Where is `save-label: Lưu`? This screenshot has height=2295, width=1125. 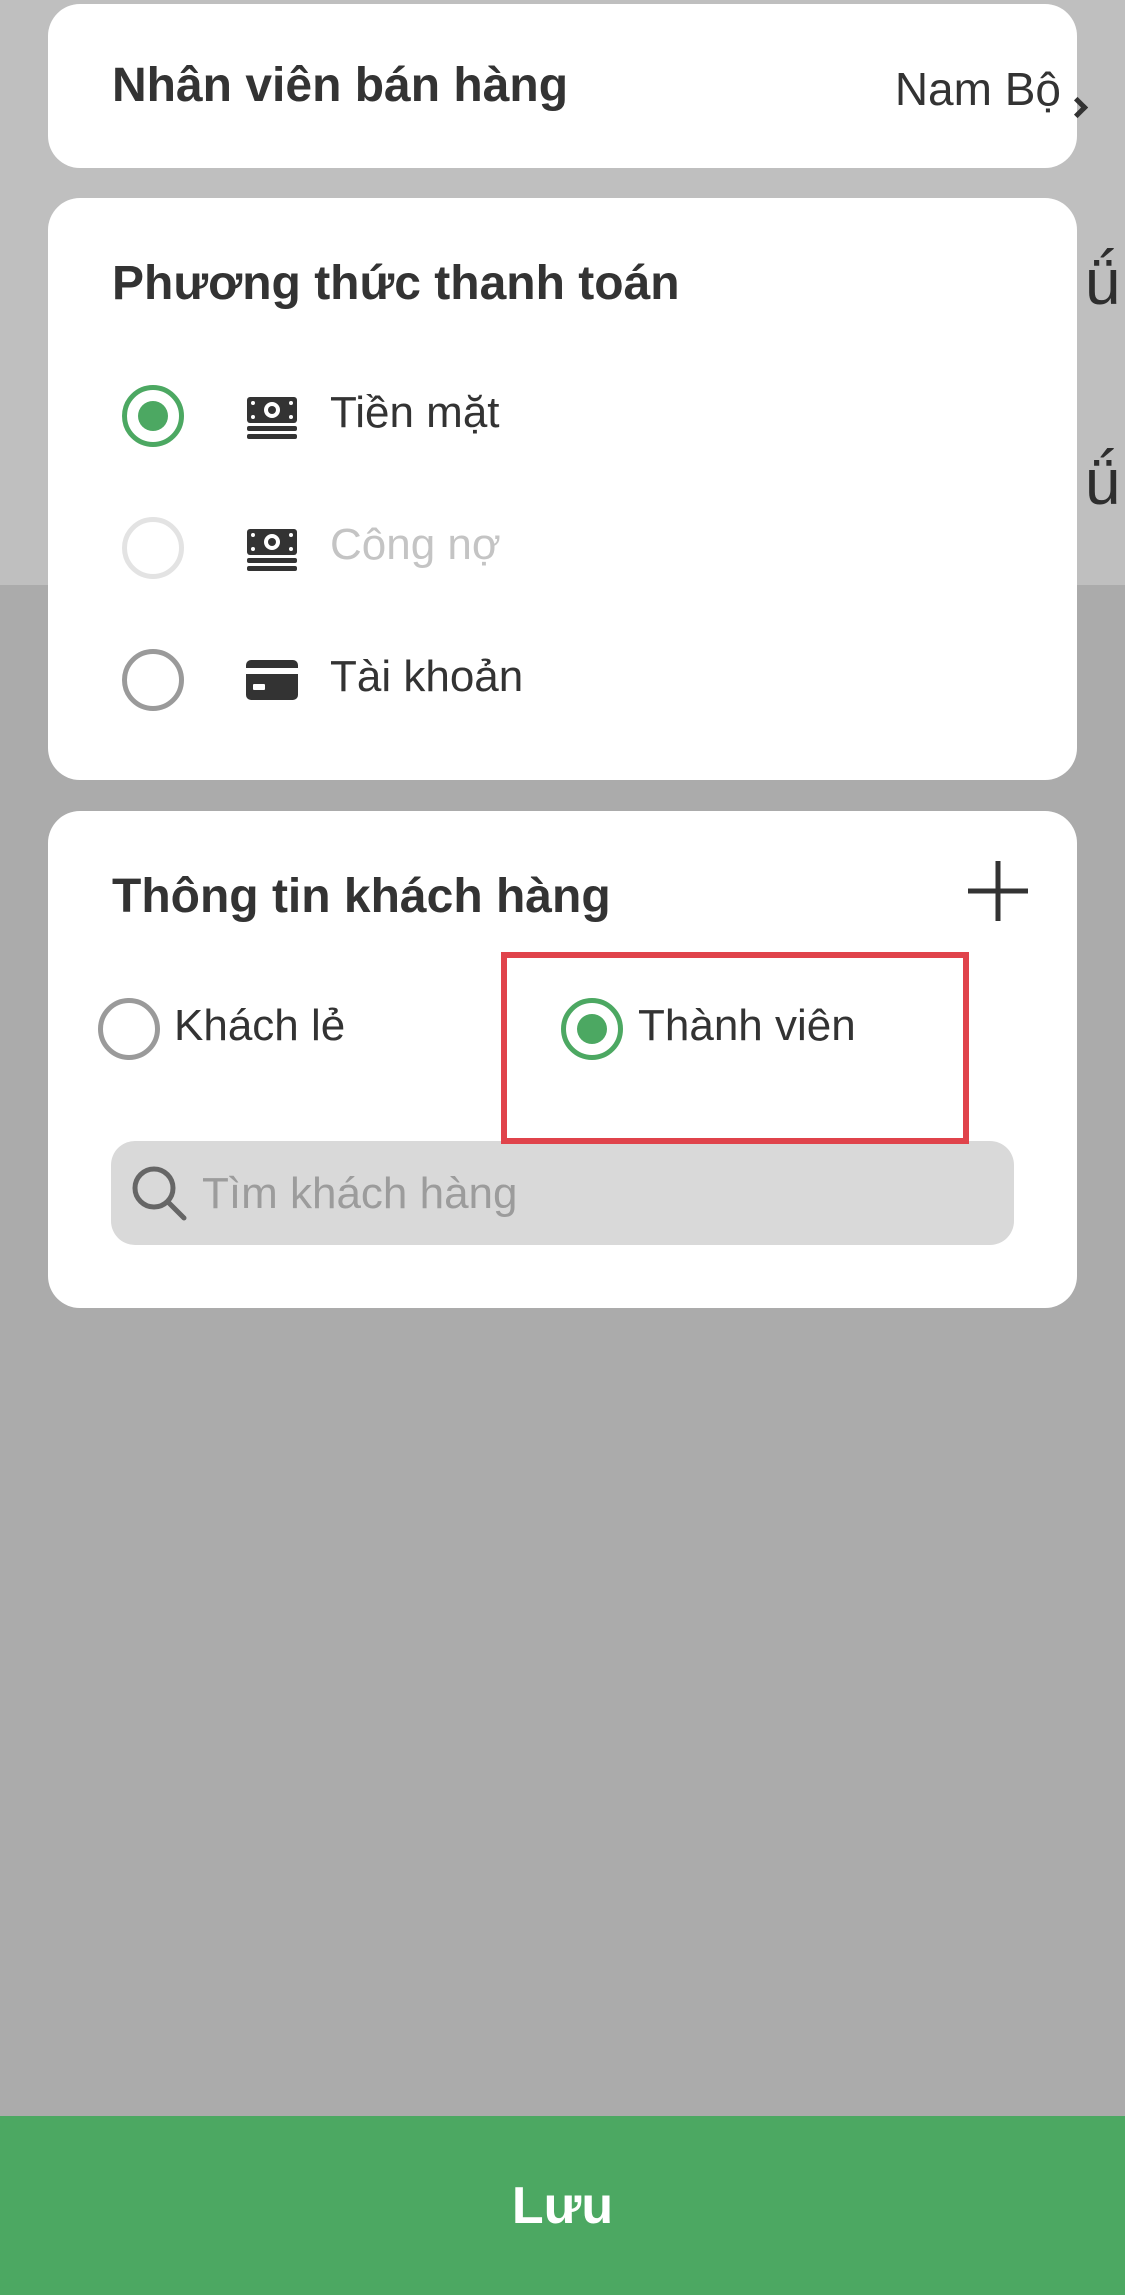
save-label: Lưu is located at coordinates (562, 2205).